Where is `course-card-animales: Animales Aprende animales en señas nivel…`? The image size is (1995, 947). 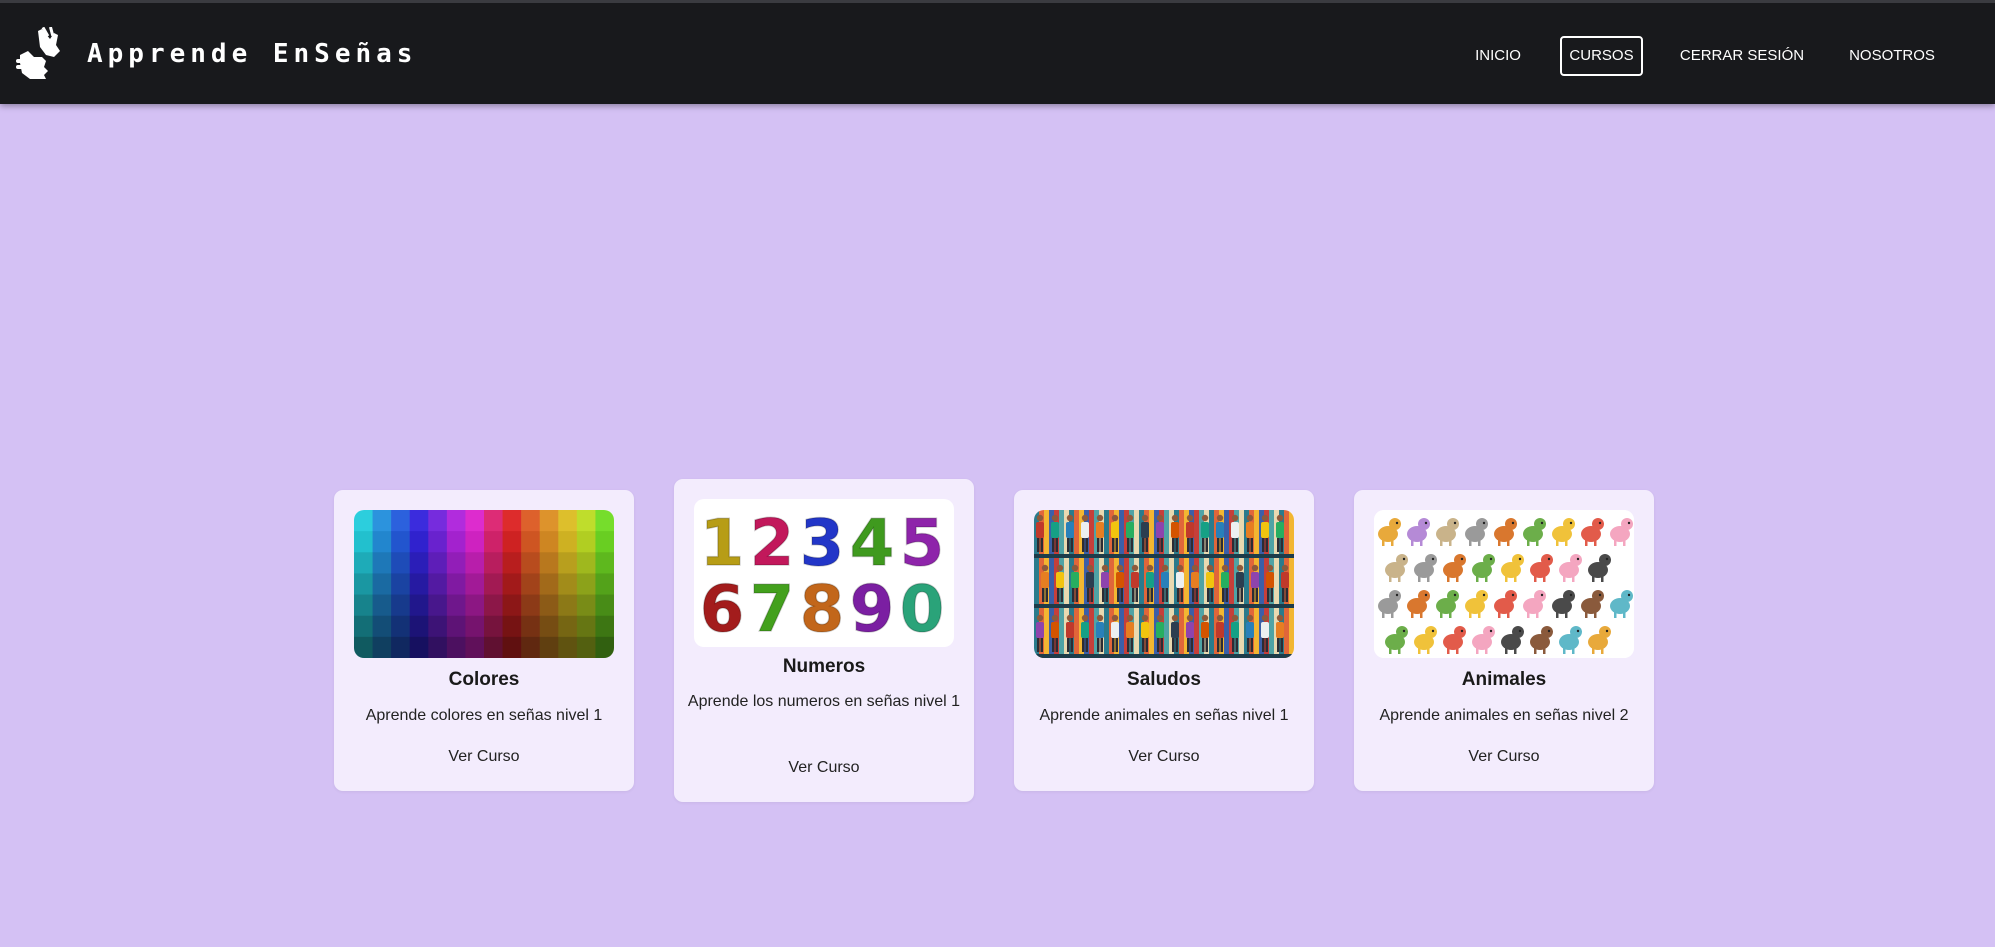
course-card-animales: Animales Aprende animales en señas nivel… is located at coordinates (1504, 640).